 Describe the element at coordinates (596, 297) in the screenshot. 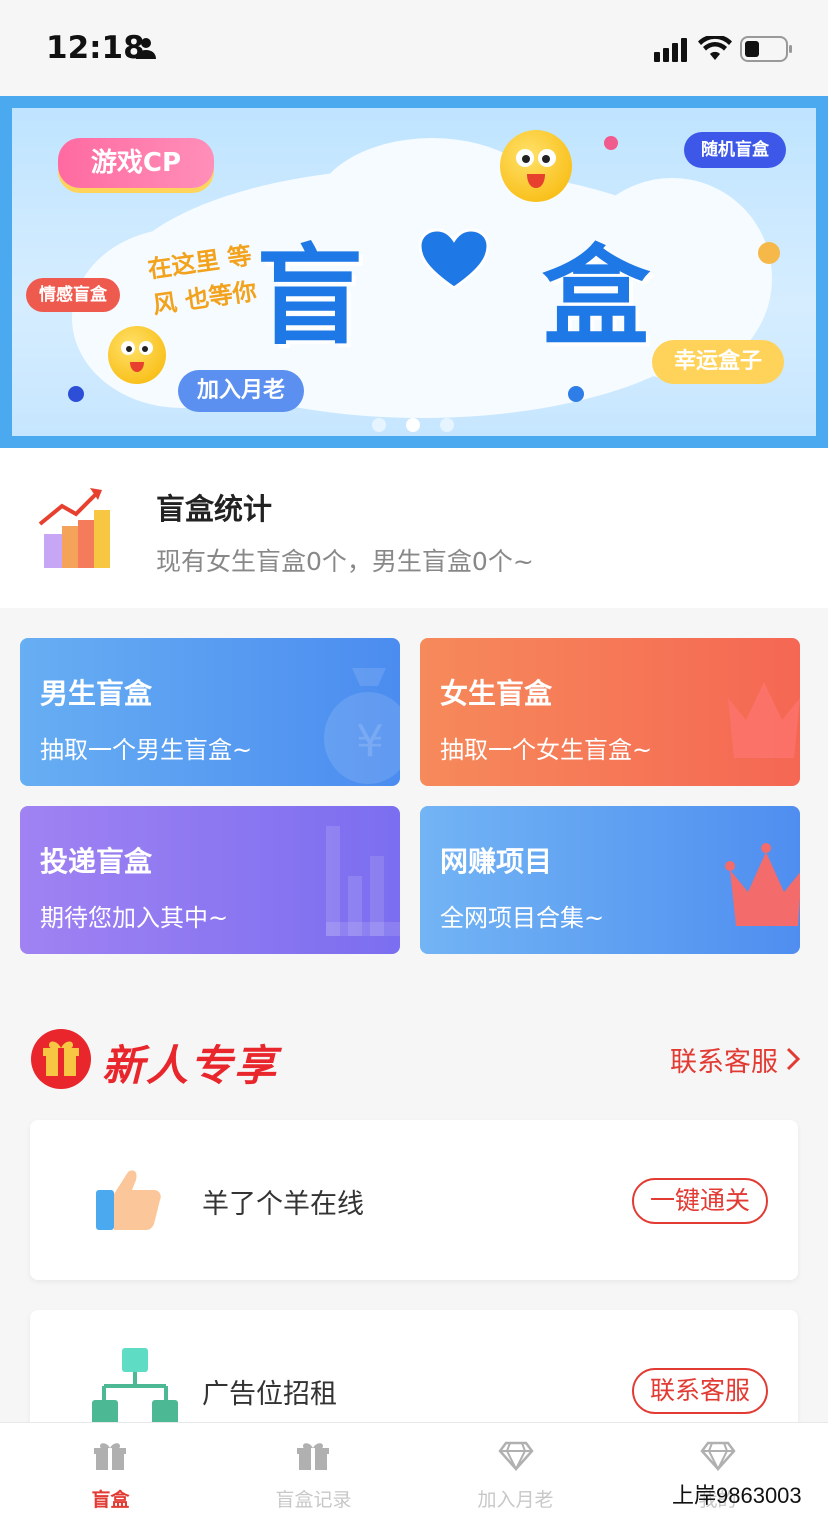

I see `banner-title-right: 盒` at that location.